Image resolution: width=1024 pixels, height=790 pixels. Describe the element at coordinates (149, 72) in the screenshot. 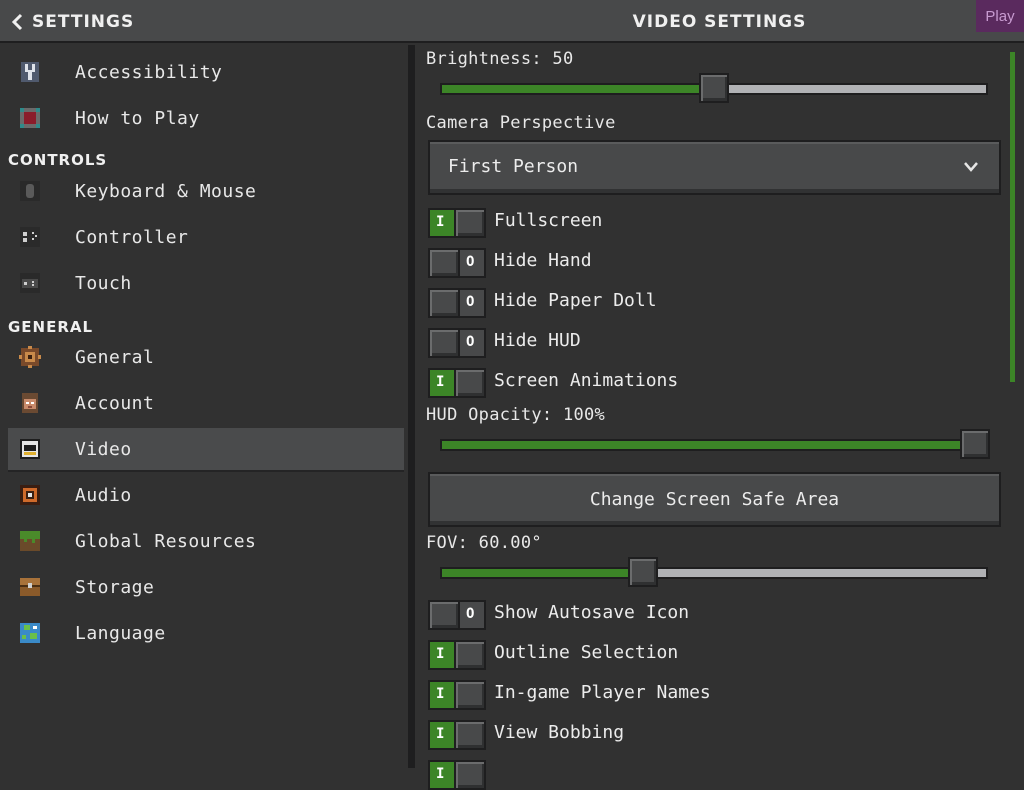

I see `sidebar-item-label: Accessibility` at that location.